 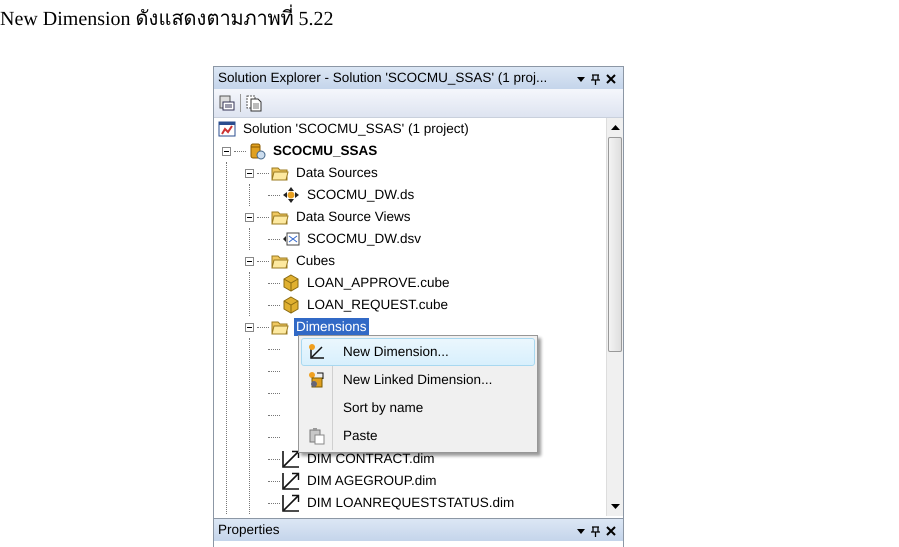 I want to click on solution-icon, so click(x=227, y=129).